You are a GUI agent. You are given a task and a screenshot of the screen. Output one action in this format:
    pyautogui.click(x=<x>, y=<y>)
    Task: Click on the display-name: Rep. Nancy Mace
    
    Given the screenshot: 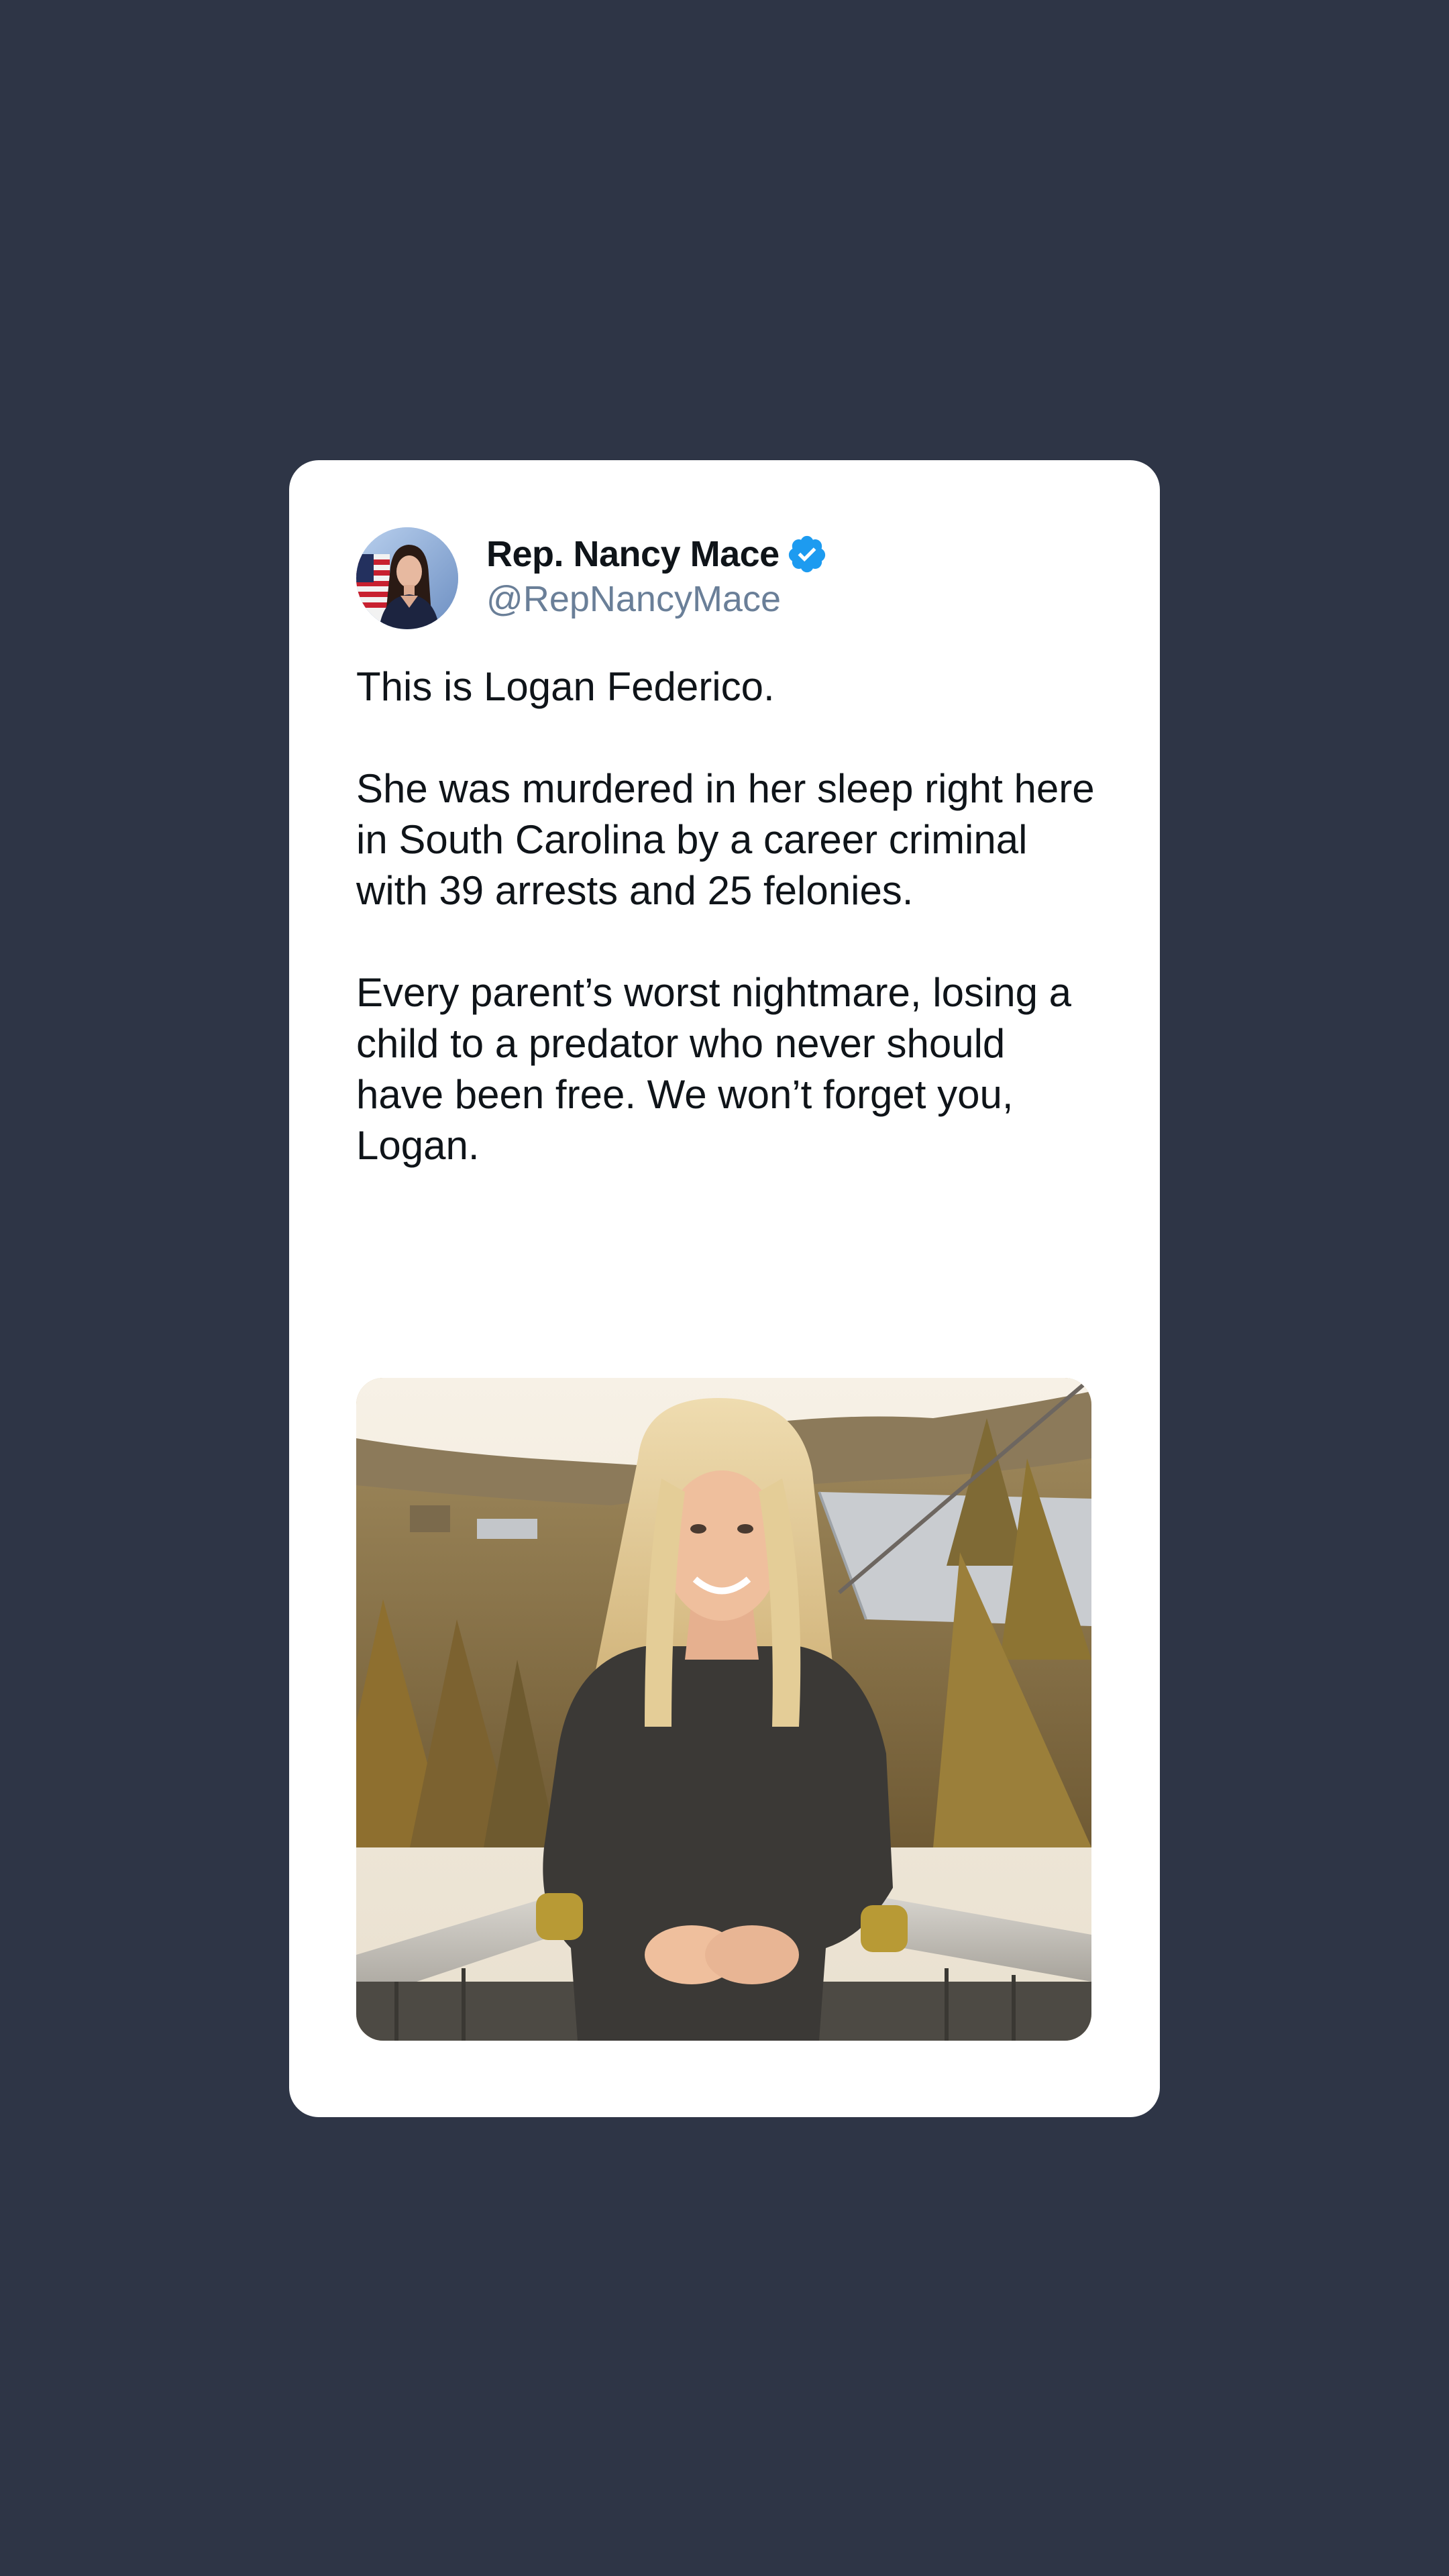 What is the action you would take?
    pyautogui.click(x=633, y=554)
    